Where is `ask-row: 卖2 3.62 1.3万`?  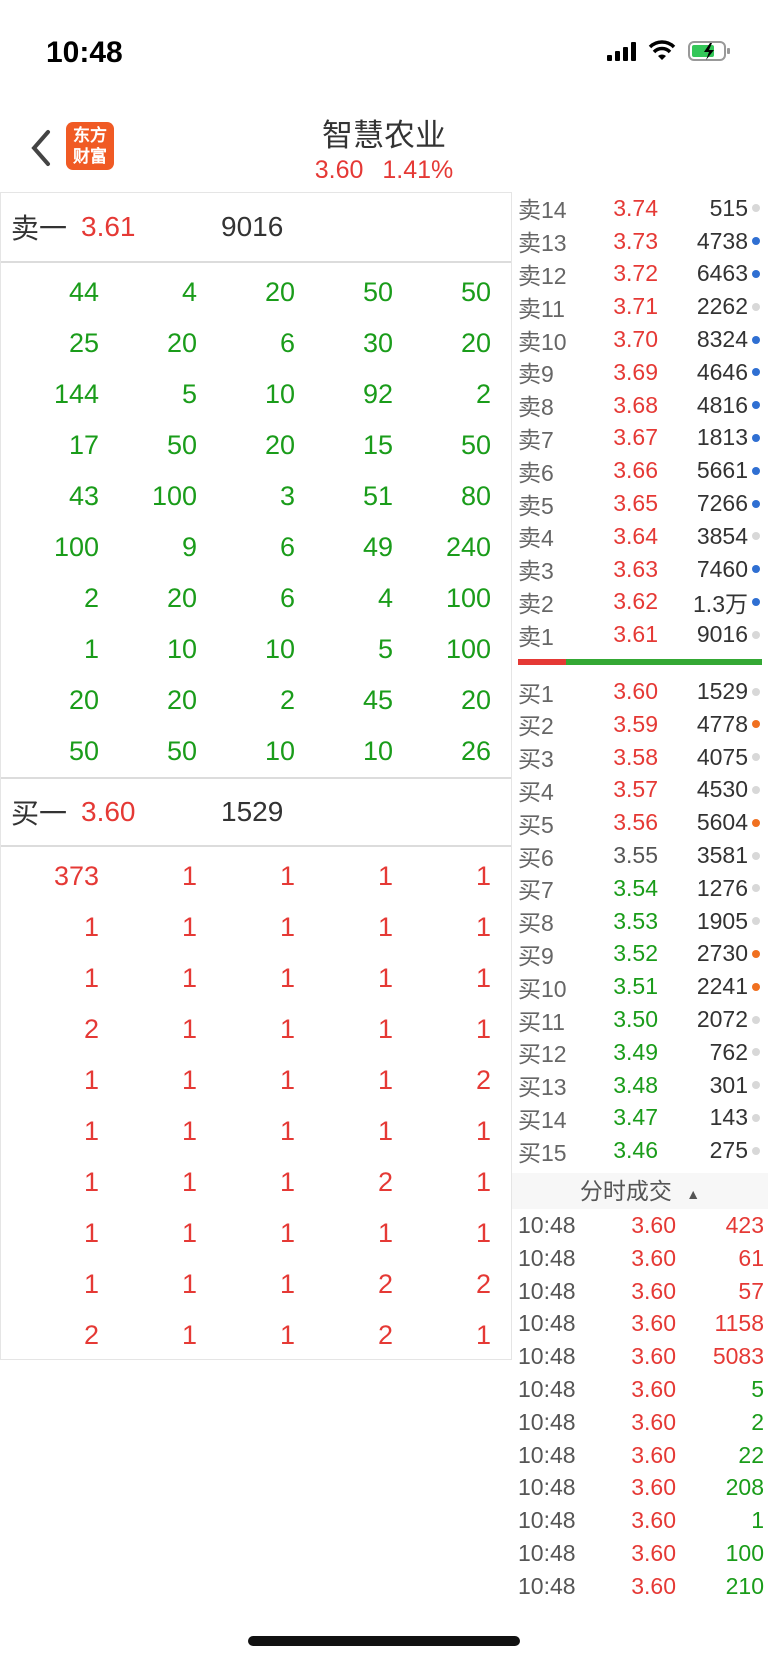 ask-row: 卖2 3.62 1.3万 is located at coordinates (640, 602).